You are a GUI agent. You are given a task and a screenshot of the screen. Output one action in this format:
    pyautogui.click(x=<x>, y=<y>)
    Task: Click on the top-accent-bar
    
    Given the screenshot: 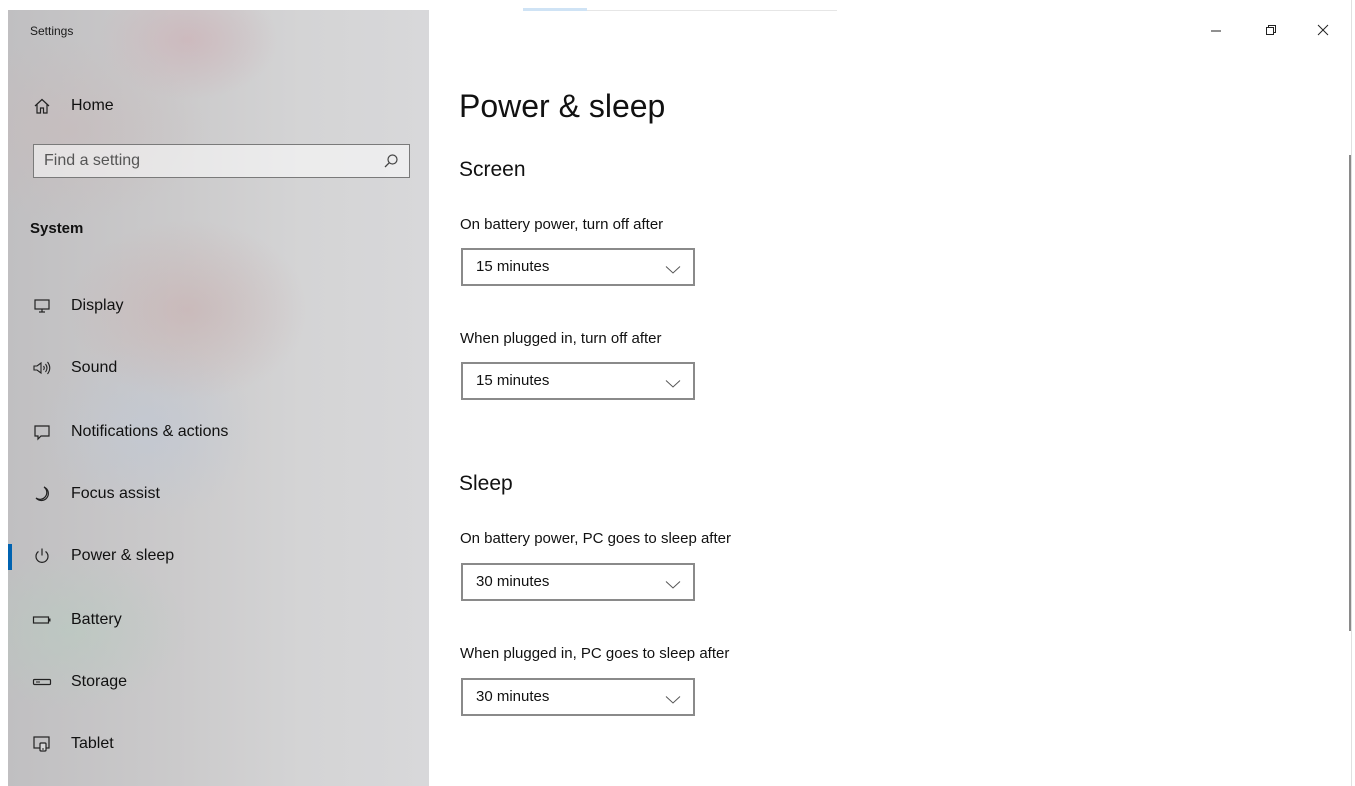 What is the action you would take?
    pyautogui.click(x=555, y=9)
    